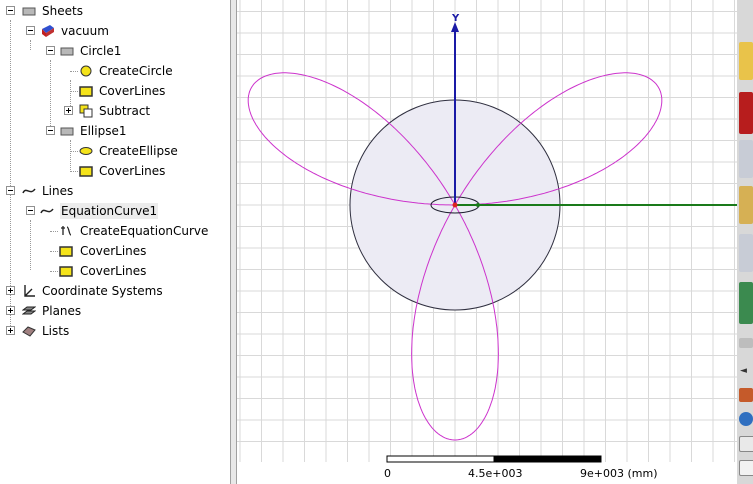  Describe the element at coordinates (746, 61) in the screenshot. I see `folder-icon` at that location.